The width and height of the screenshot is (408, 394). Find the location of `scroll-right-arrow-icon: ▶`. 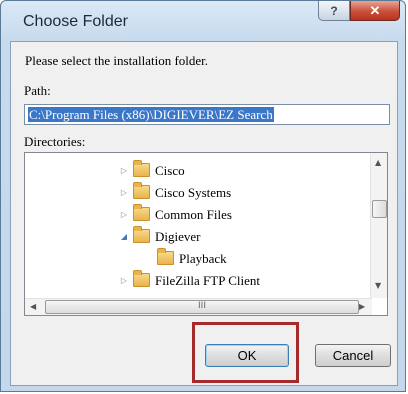

scroll-right-arrow-icon: ▶ is located at coordinates (362, 306).